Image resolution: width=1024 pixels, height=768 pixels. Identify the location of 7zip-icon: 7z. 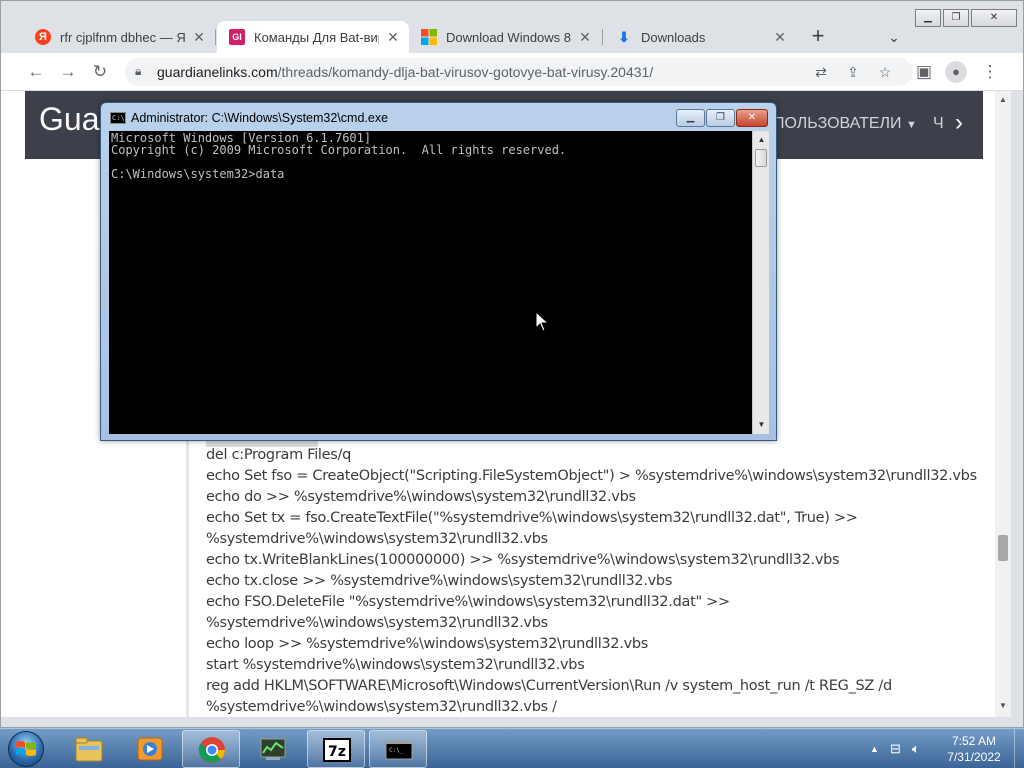
(337, 750).